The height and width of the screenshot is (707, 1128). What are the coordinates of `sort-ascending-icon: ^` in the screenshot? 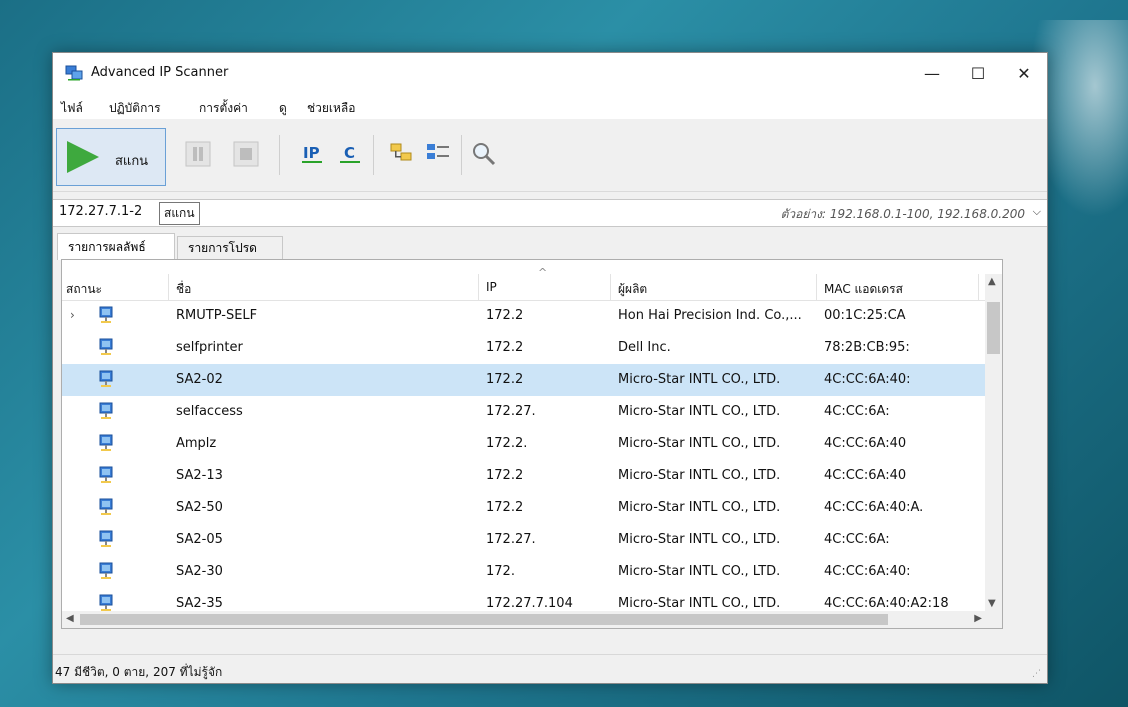 It's located at (543, 272).